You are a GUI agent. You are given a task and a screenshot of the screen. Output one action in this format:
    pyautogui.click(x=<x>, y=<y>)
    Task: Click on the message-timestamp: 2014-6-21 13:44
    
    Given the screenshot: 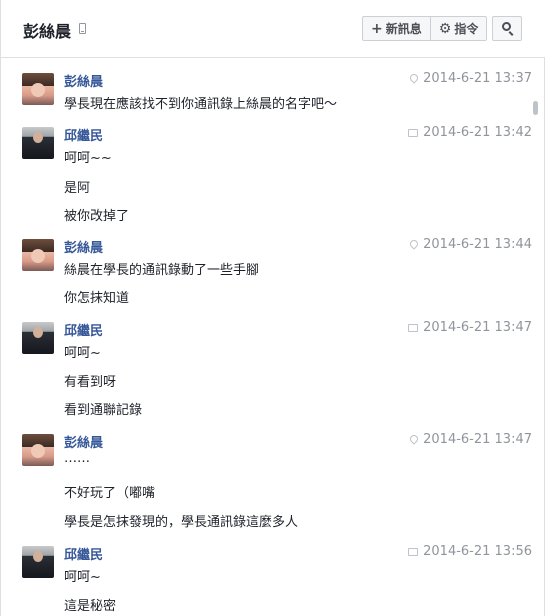 What is the action you would take?
    pyautogui.click(x=471, y=244)
    